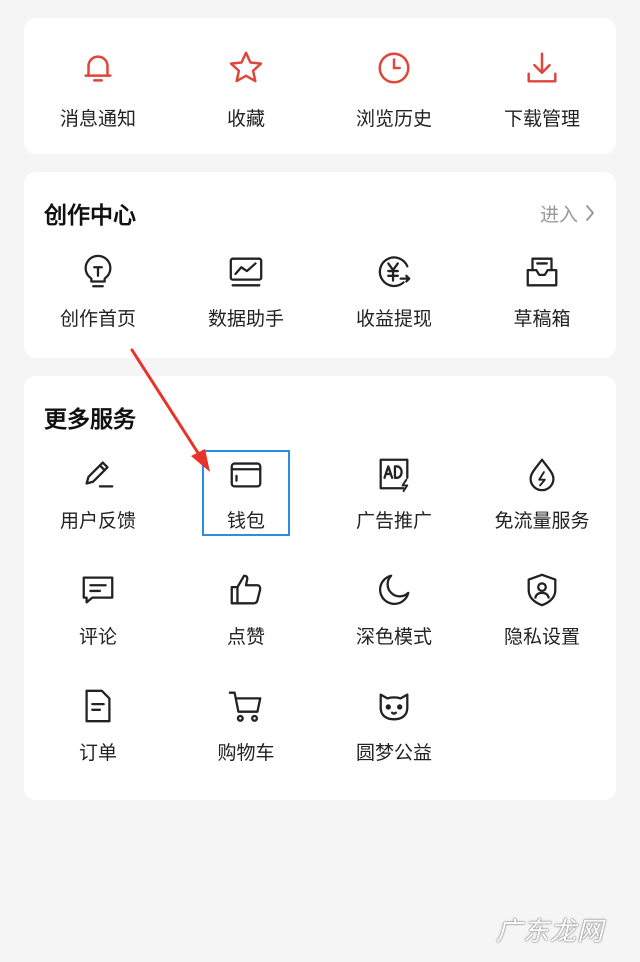 Image resolution: width=640 pixels, height=962 pixels. What do you see at coordinates (98, 272) in the screenshot?
I see `lightbulb-icon` at bounding box center [98, 272].